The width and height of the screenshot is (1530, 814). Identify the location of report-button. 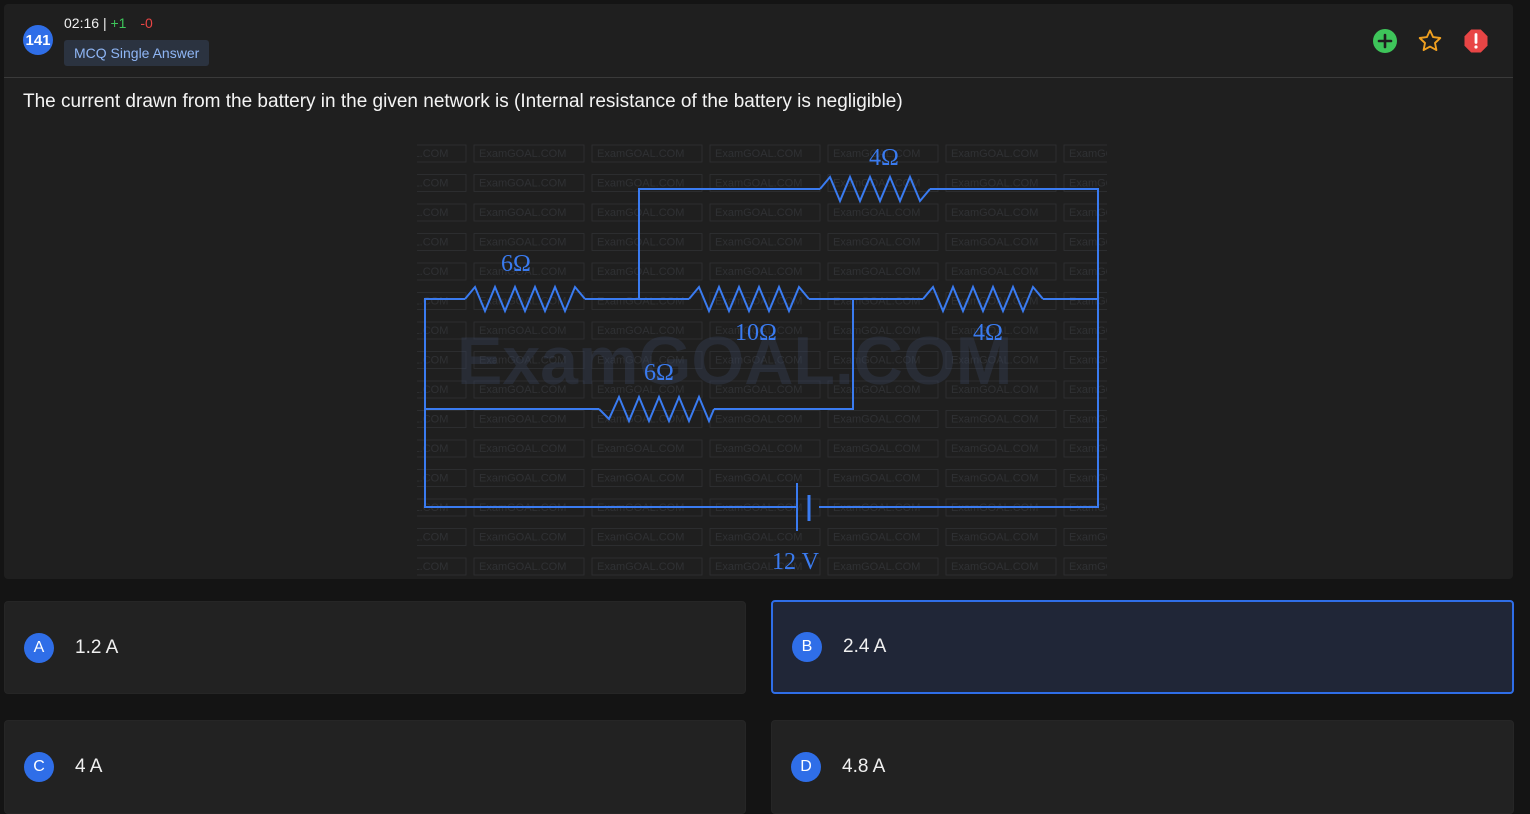
(1476, 41).